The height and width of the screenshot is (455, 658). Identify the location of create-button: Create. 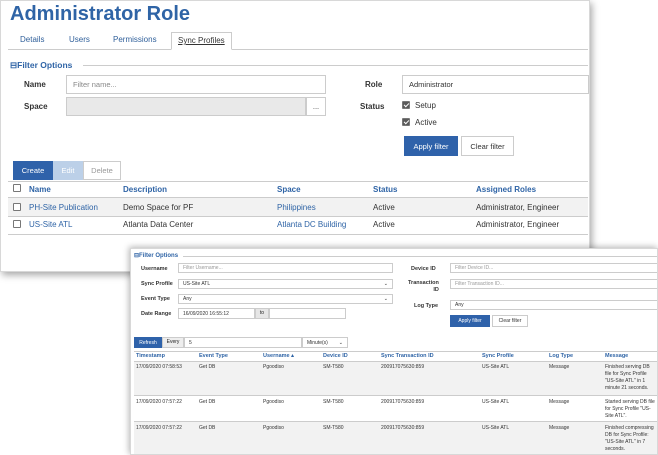
(33, 170).